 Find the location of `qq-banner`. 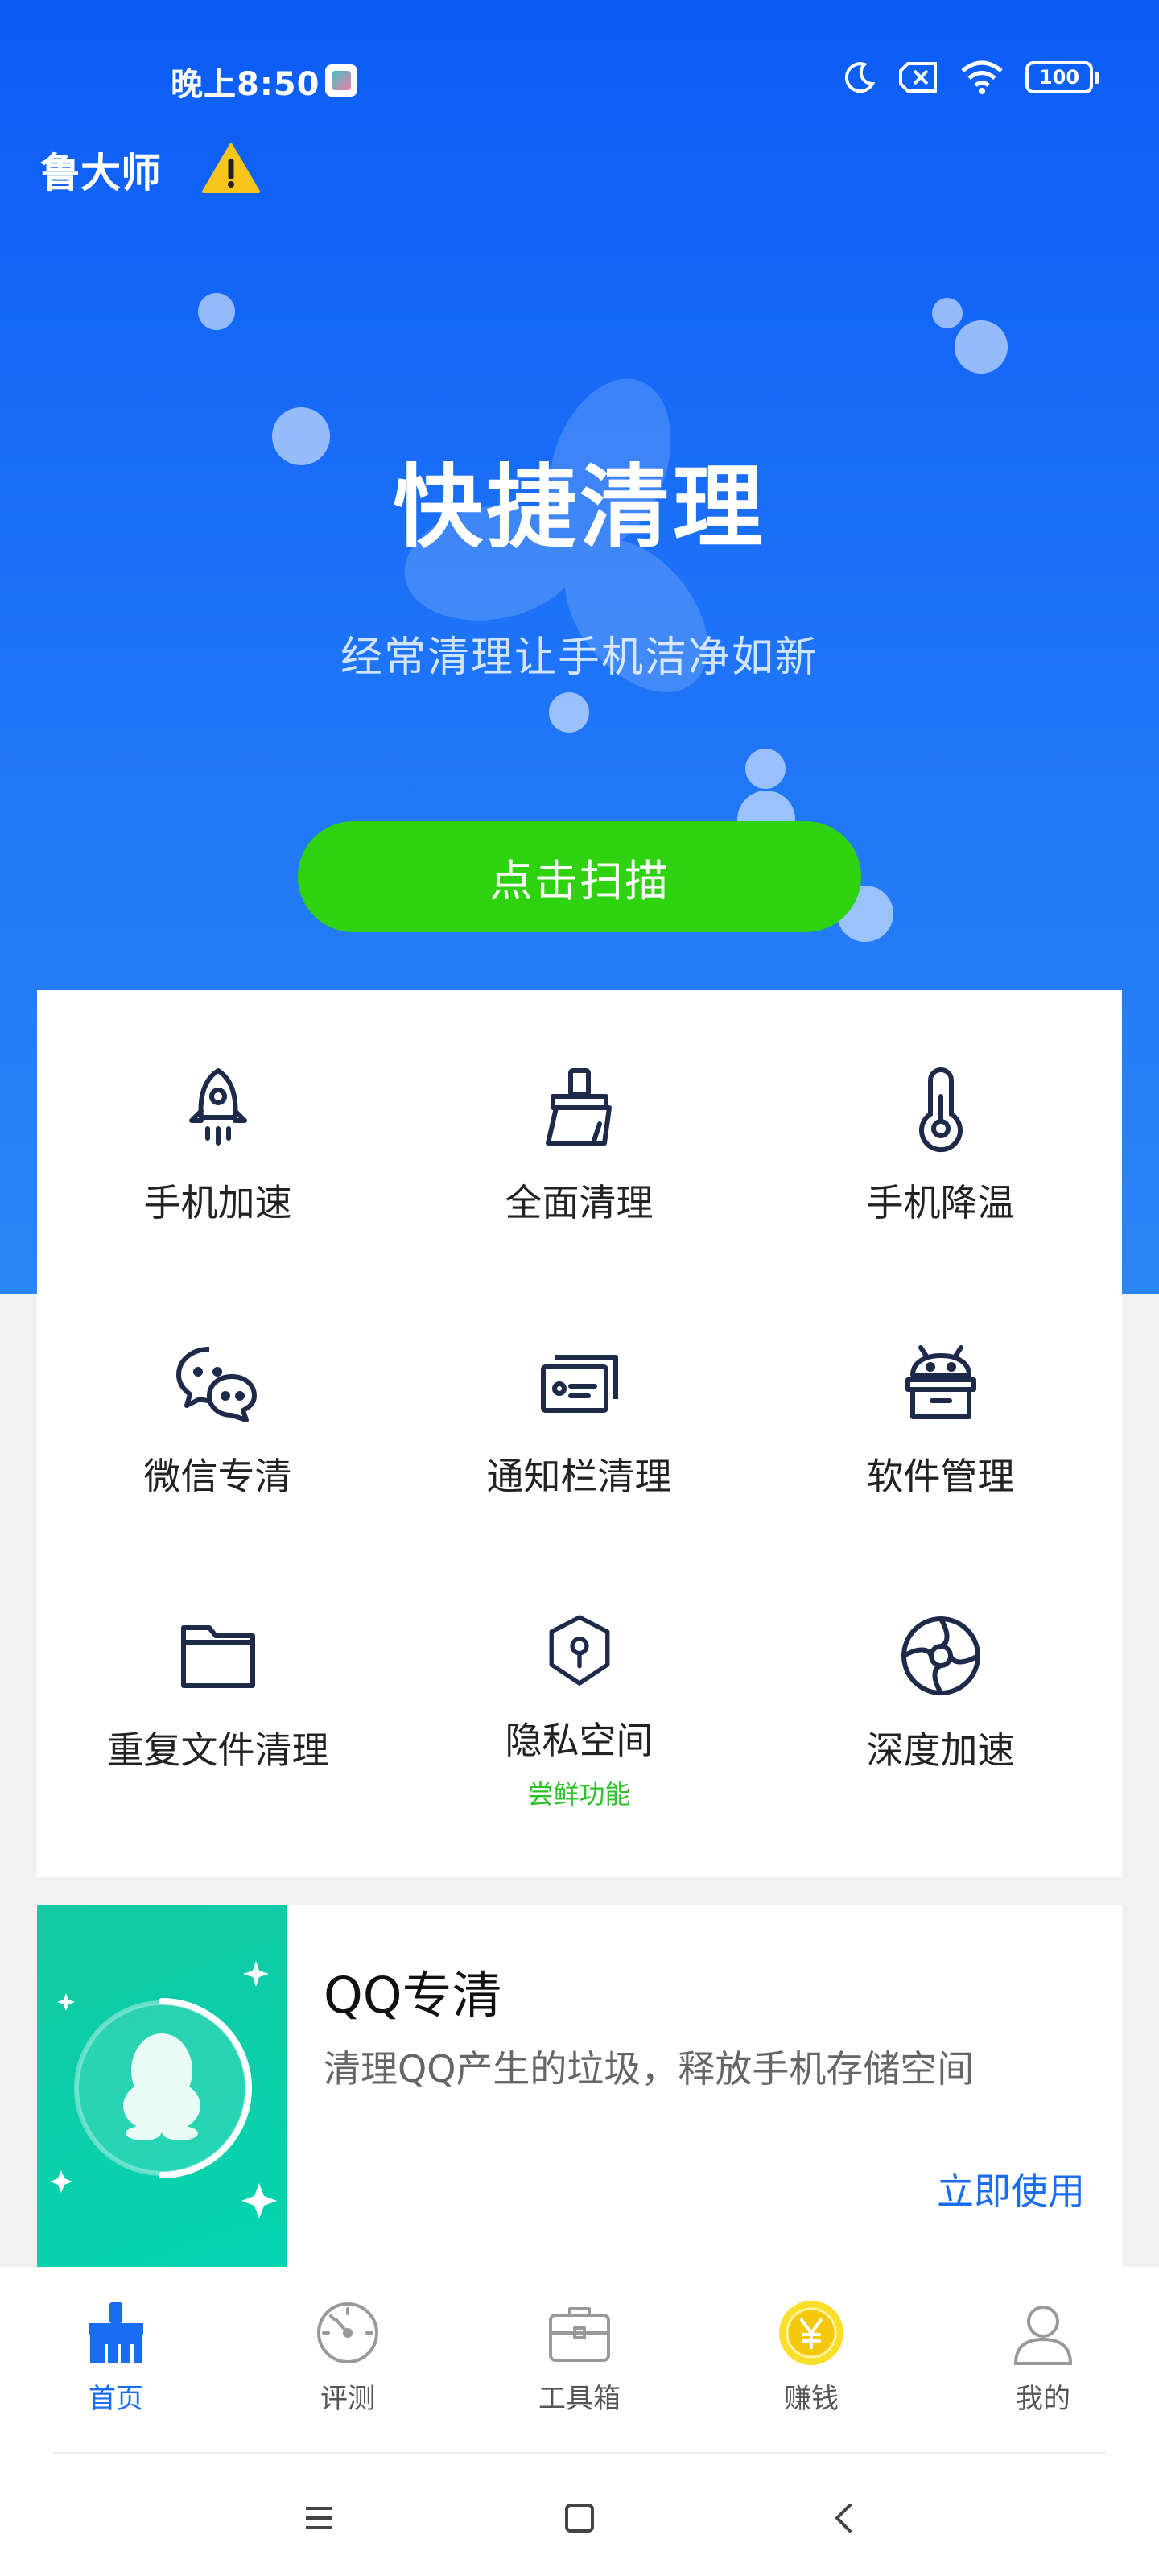

qq-banner is located at coordinates (162, 2088).